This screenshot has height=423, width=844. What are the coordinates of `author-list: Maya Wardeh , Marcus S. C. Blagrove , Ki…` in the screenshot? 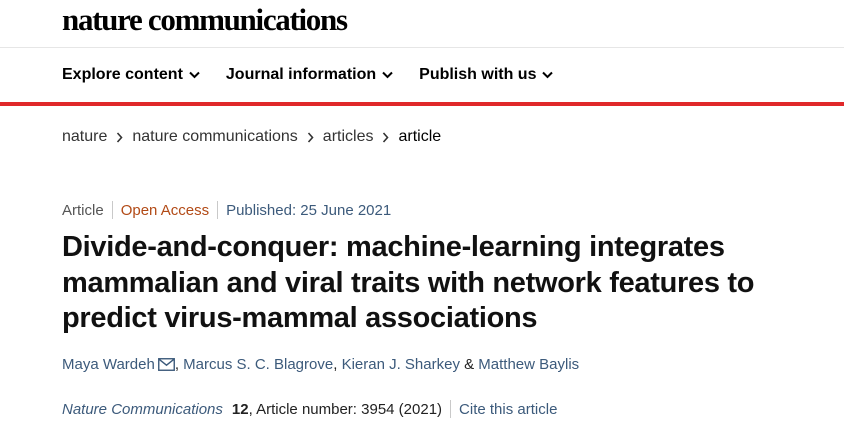 It's located at (320, 364).